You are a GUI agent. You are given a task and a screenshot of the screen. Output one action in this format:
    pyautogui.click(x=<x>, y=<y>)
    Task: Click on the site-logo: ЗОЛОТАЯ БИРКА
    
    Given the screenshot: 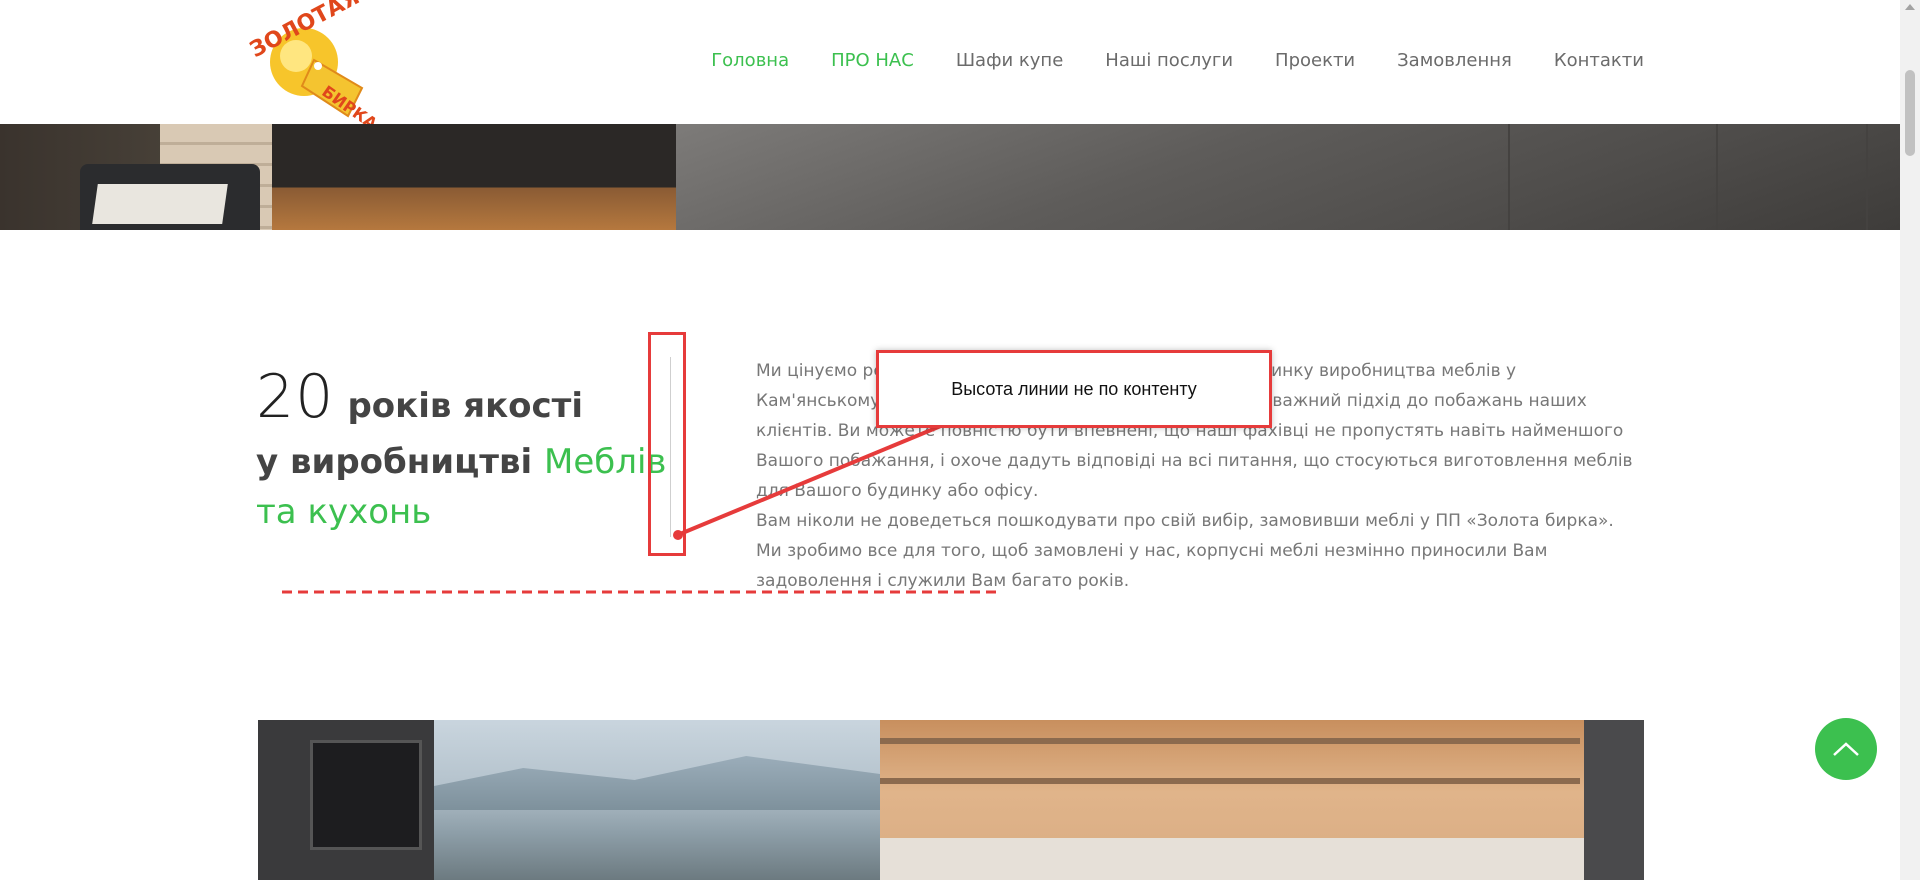 What is the action you would take?
    pyautogui.click(x=312, y=67)
    